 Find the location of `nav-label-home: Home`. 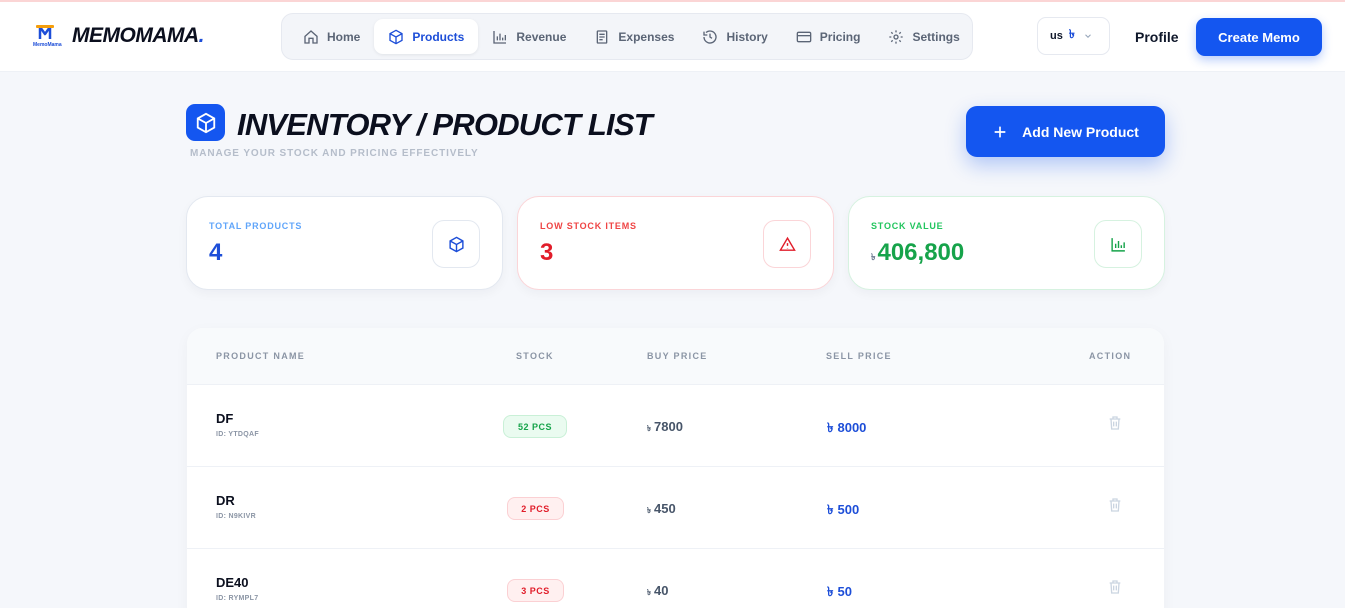

nav-label-home: Home is located at coordinates (344, 36).